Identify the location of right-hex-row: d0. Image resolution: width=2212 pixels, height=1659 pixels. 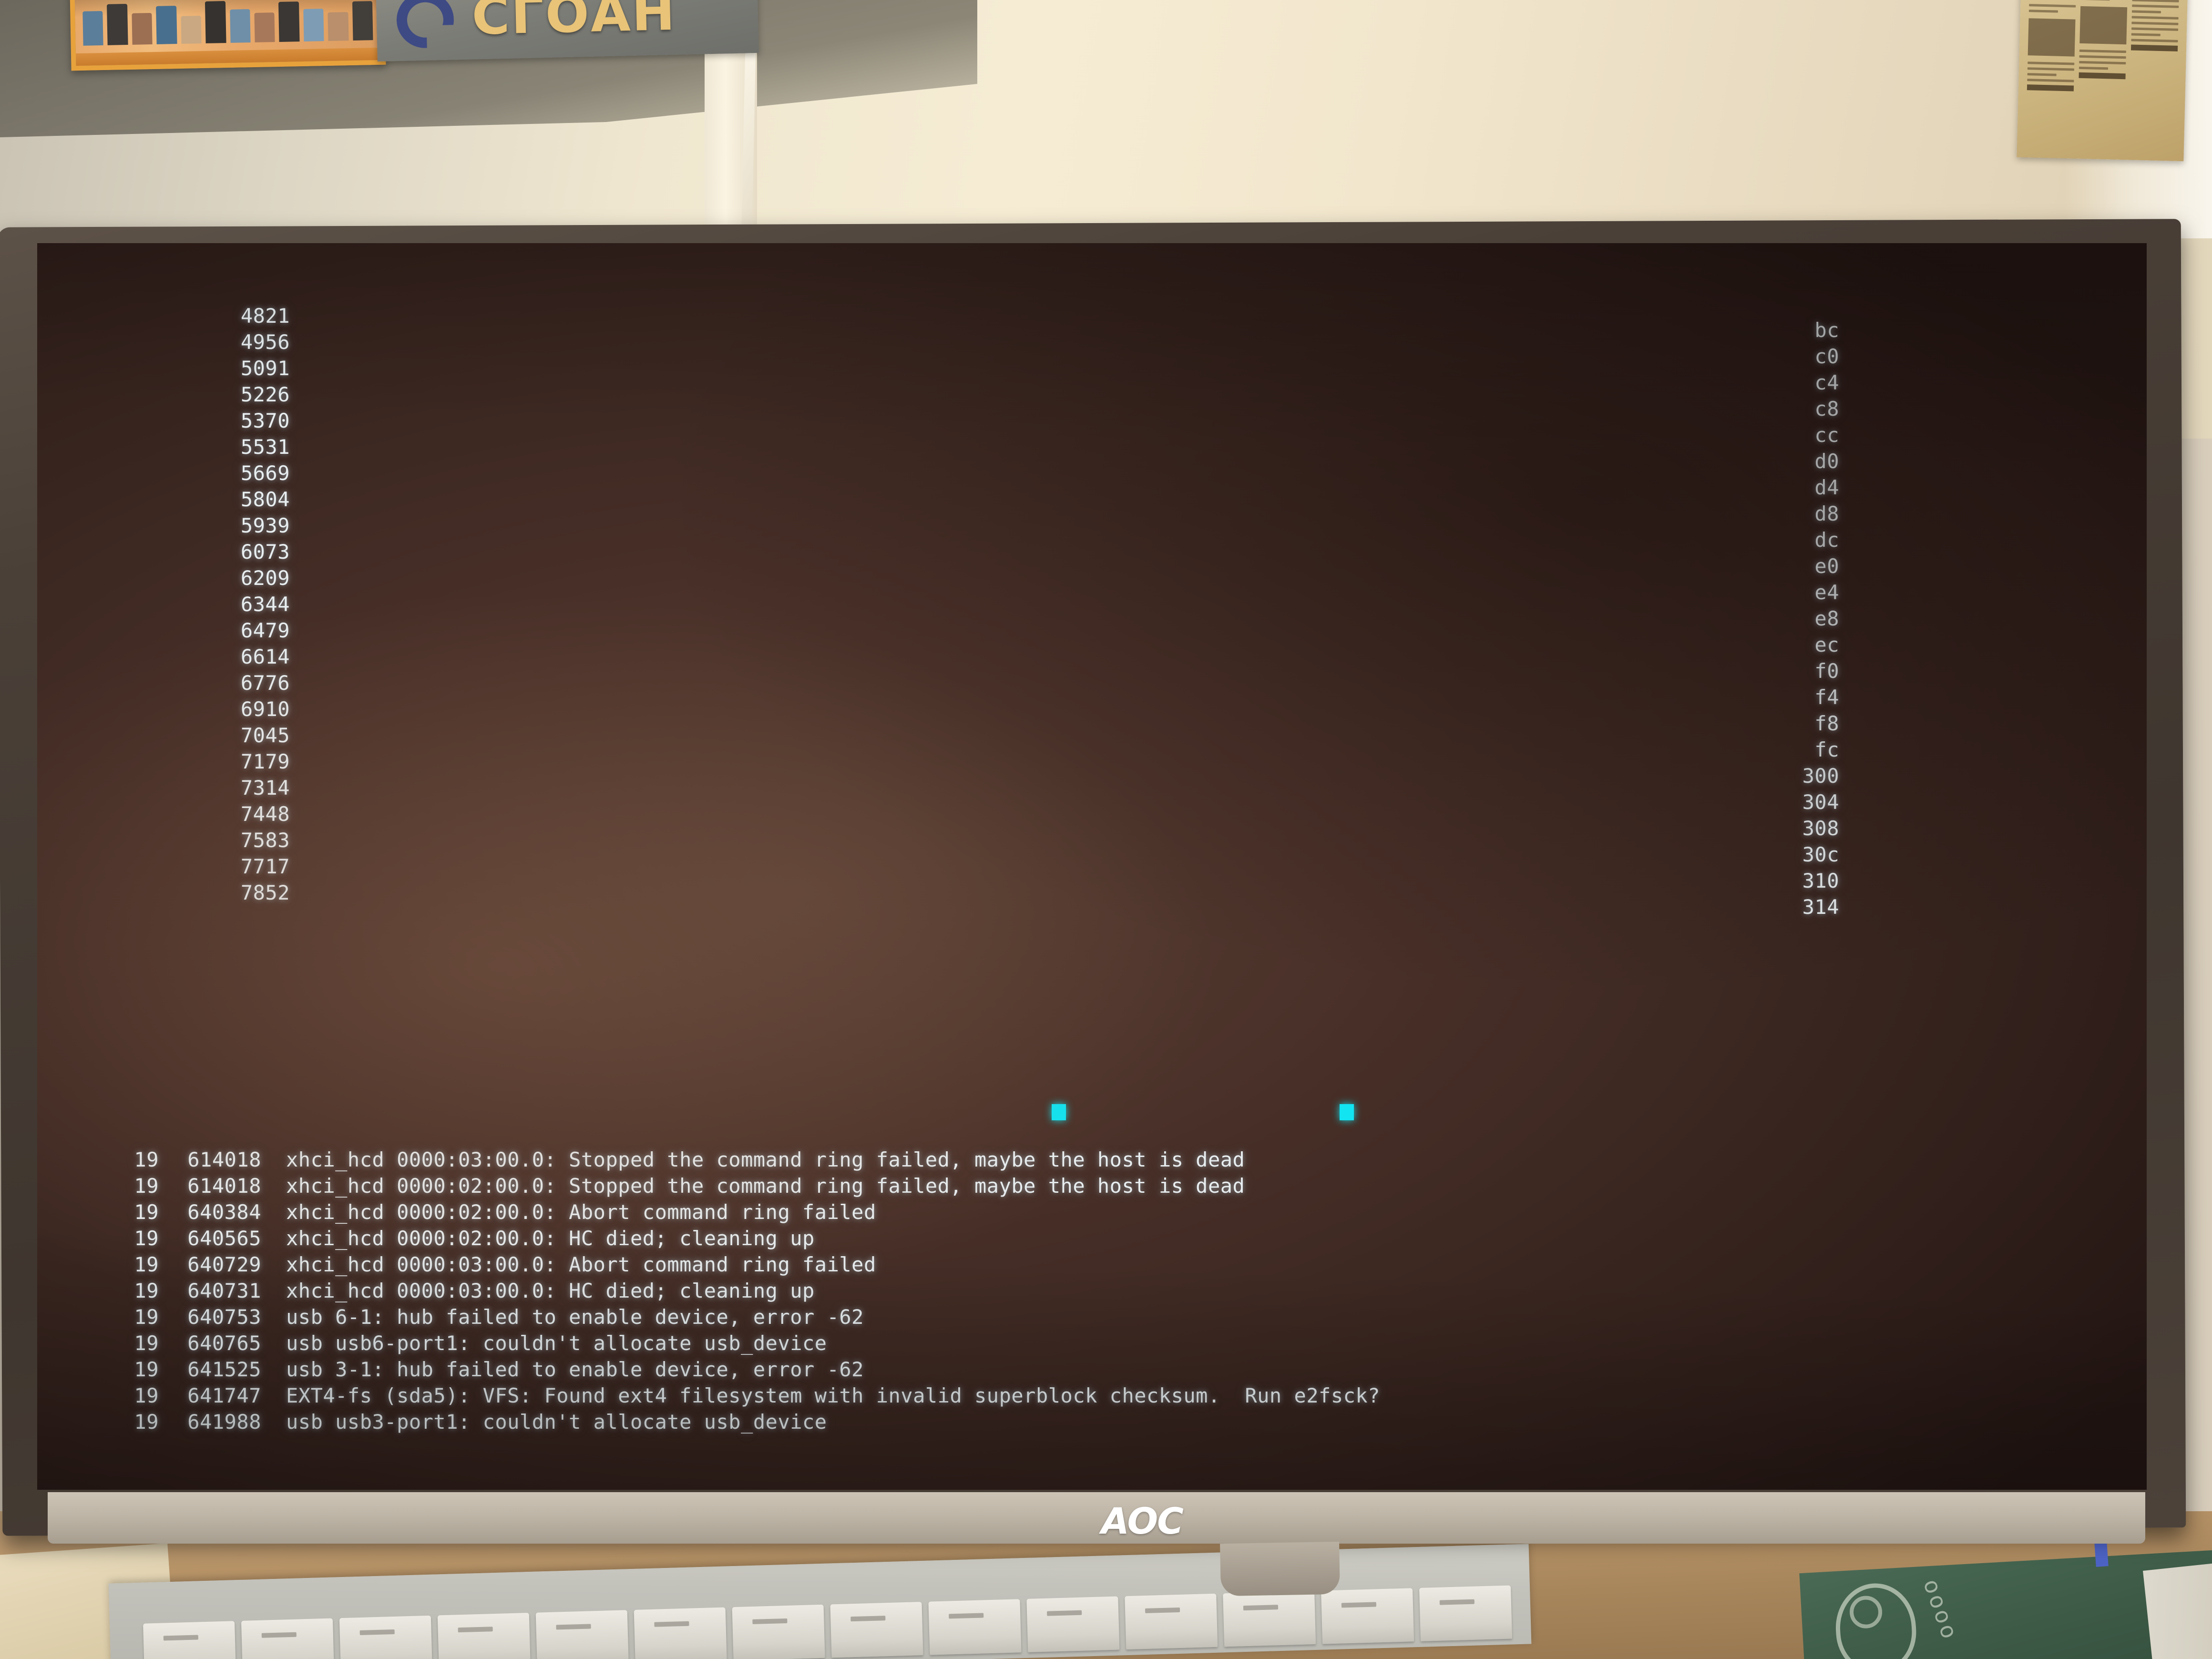
(1826, 461).